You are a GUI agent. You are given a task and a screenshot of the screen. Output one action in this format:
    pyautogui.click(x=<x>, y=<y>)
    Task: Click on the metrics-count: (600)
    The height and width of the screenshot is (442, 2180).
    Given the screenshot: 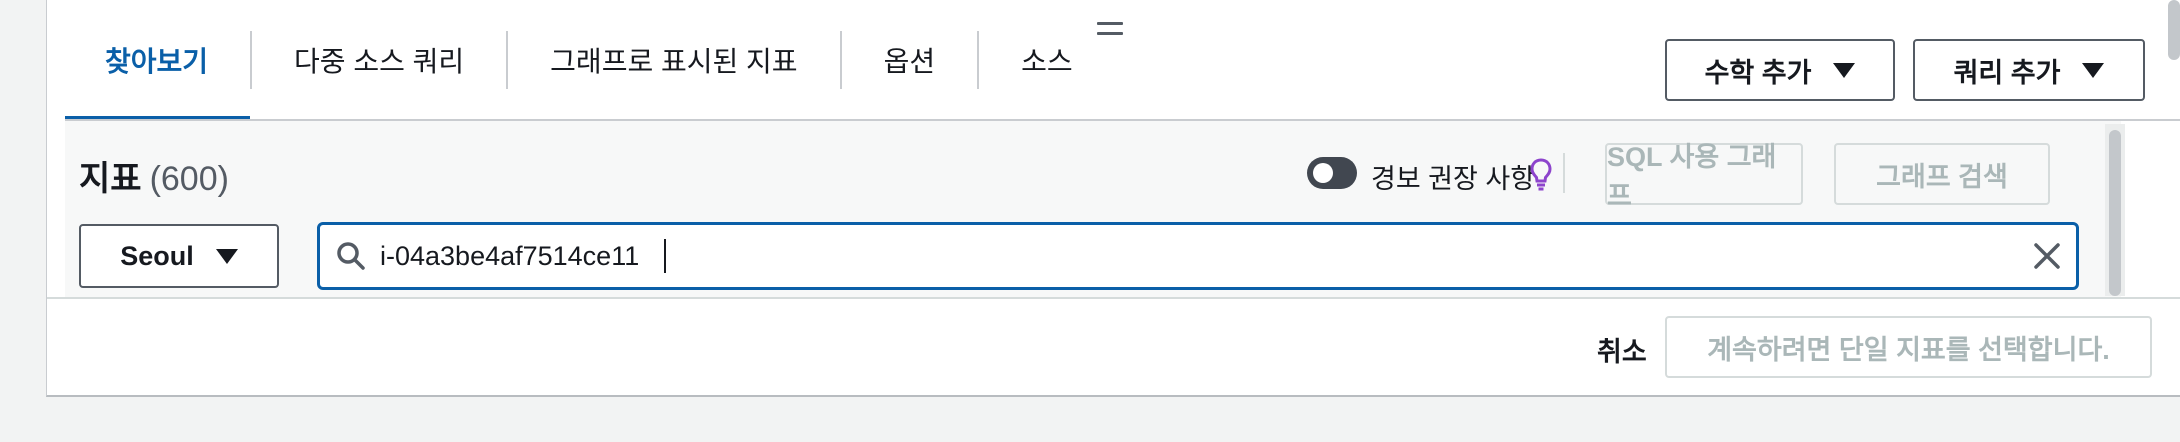 What is the action you would take?
    pyautogui.click(x=189, y=179)
    